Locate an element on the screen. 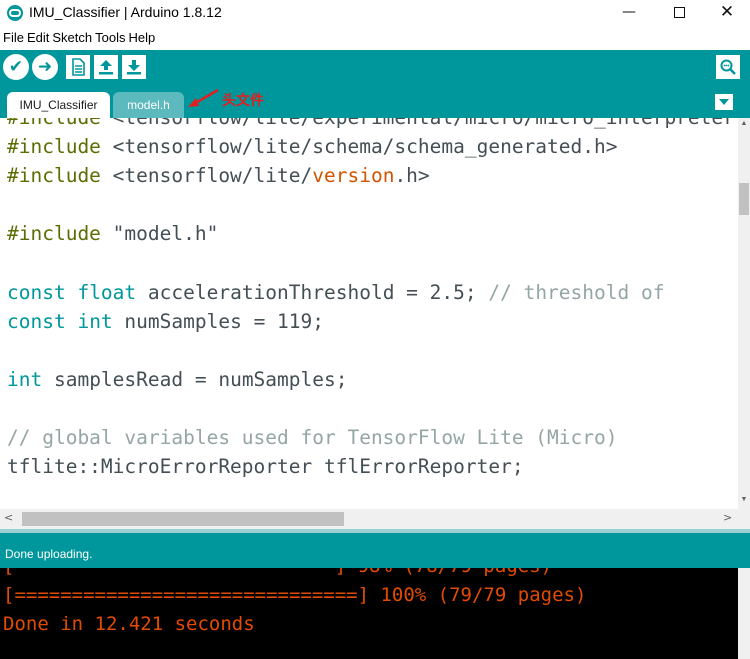  menu-edit: Edit is located at coordinates (36, 38).